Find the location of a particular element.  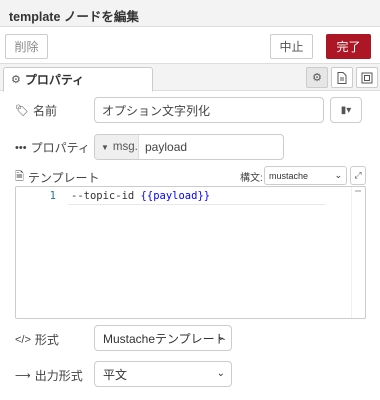

settings-tab-icon: ⚙ is located at coordinates (317, 77).